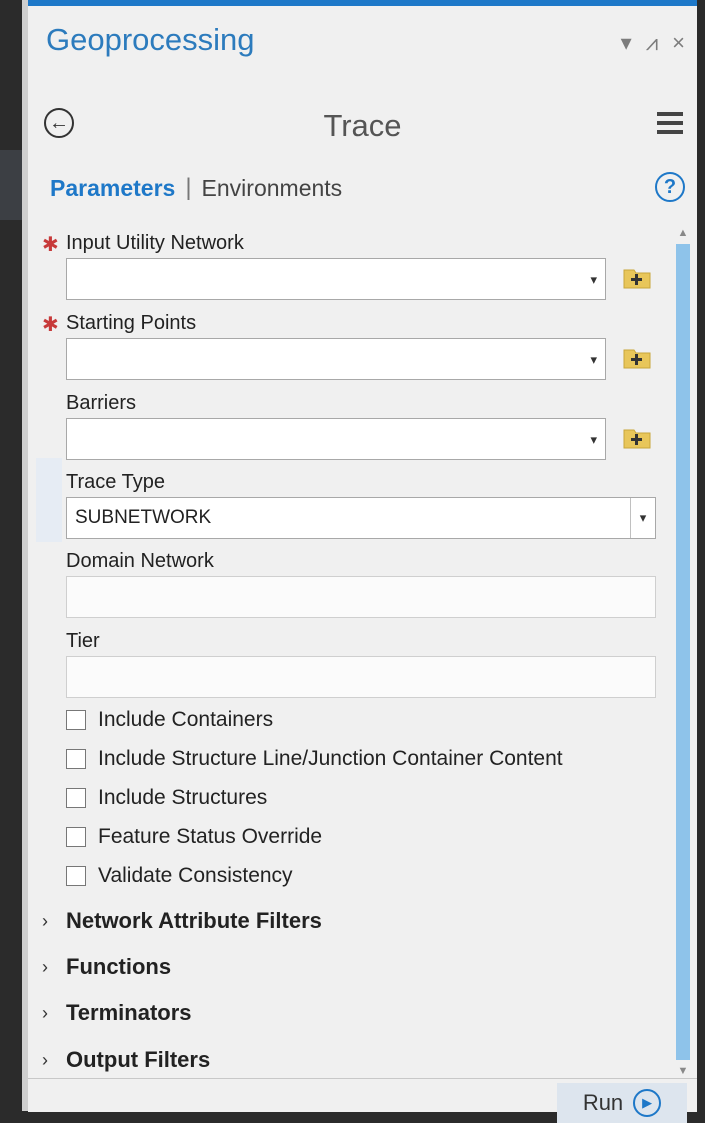 This screenshot has height=1123, width=705. I want to click on play-icon: ▶, so click(647, 1103).